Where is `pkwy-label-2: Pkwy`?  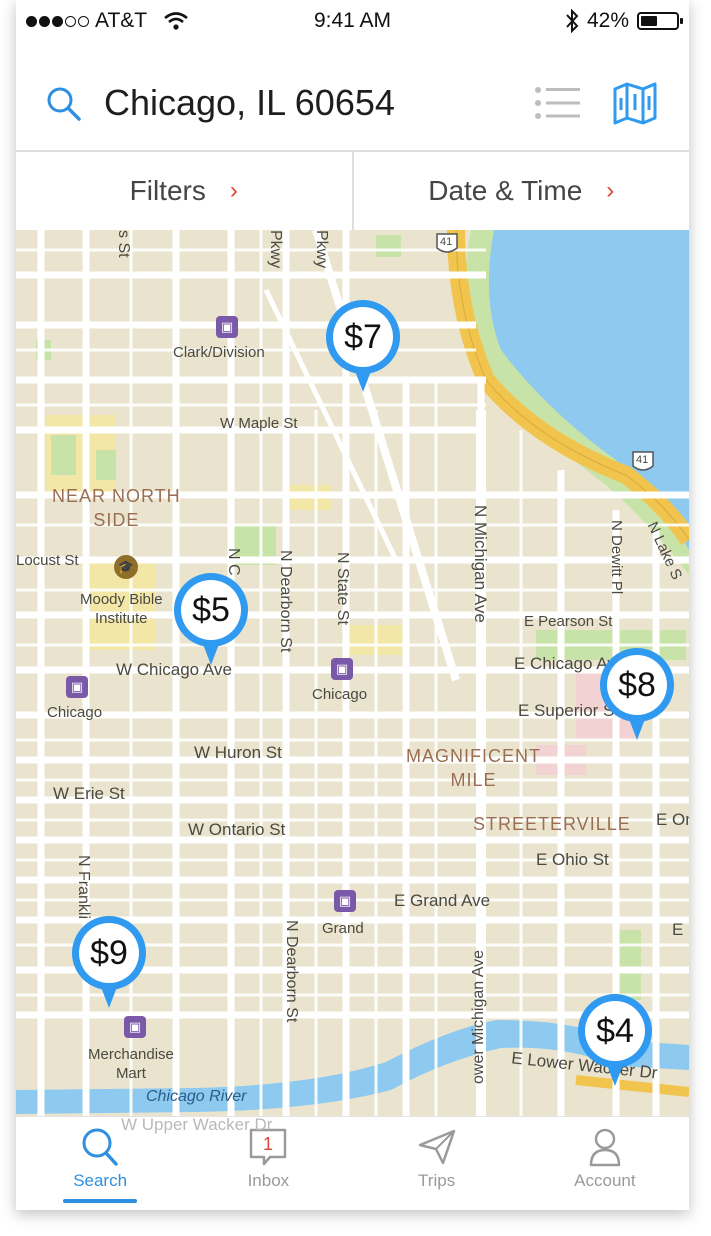 pkwy-label-2: Pkwy is located at coordinates (321, 249).